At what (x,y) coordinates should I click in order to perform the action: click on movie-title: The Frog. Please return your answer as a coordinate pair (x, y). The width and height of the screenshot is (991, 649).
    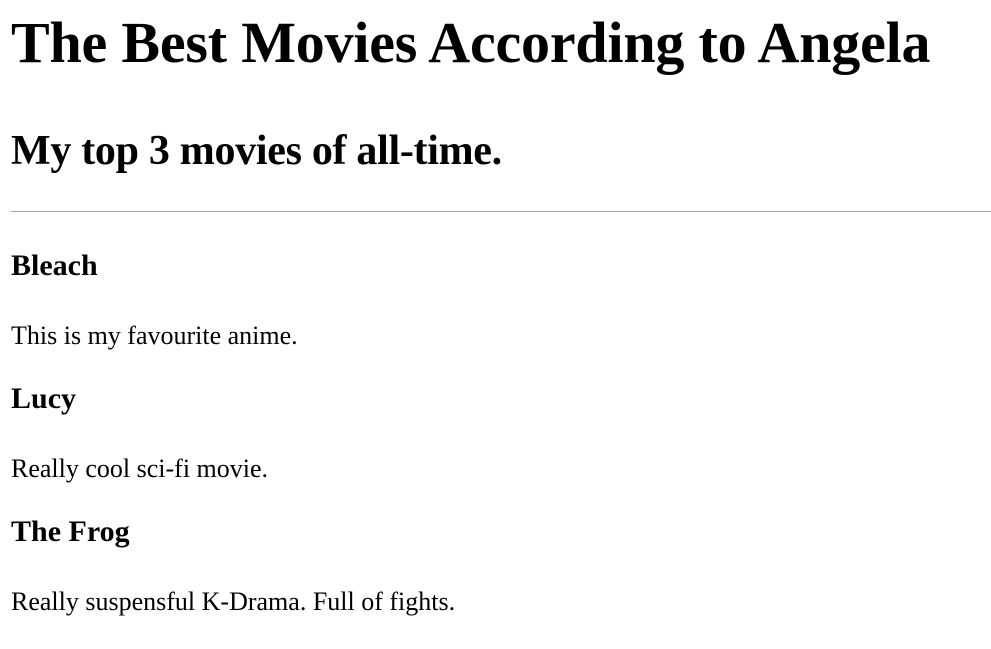
    Looking at the image, I should click on (70, 531).